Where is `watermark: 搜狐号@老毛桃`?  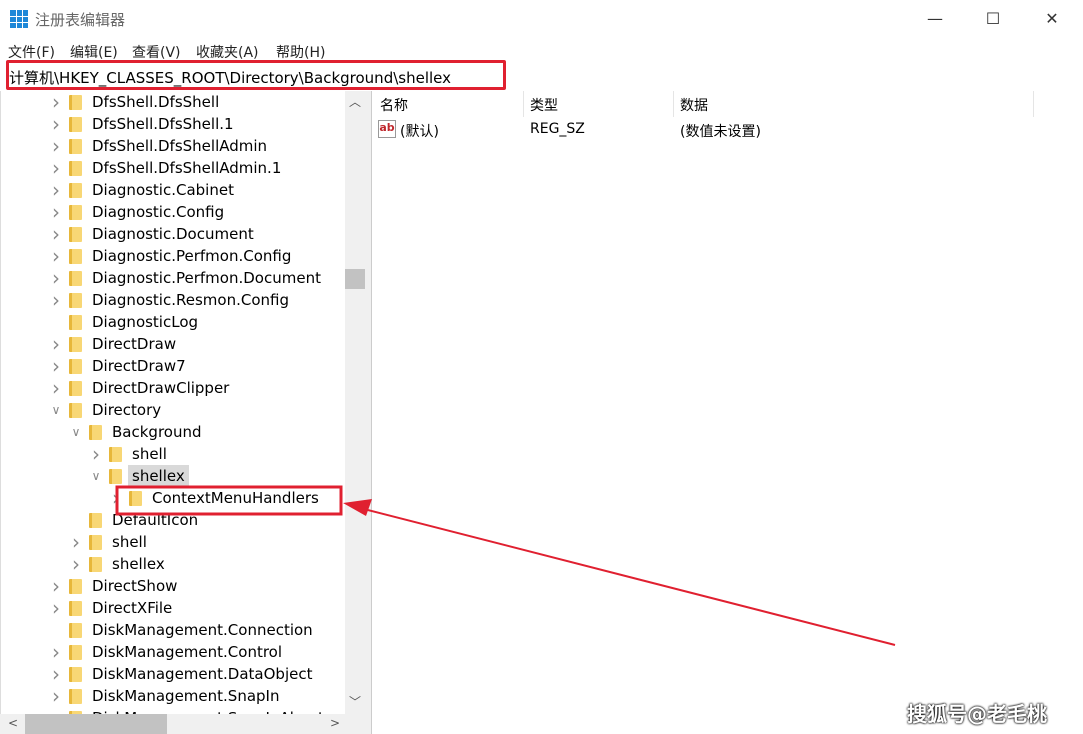
watermark: 搜狐号@老毛桃 is located at coordinates (977, 714).